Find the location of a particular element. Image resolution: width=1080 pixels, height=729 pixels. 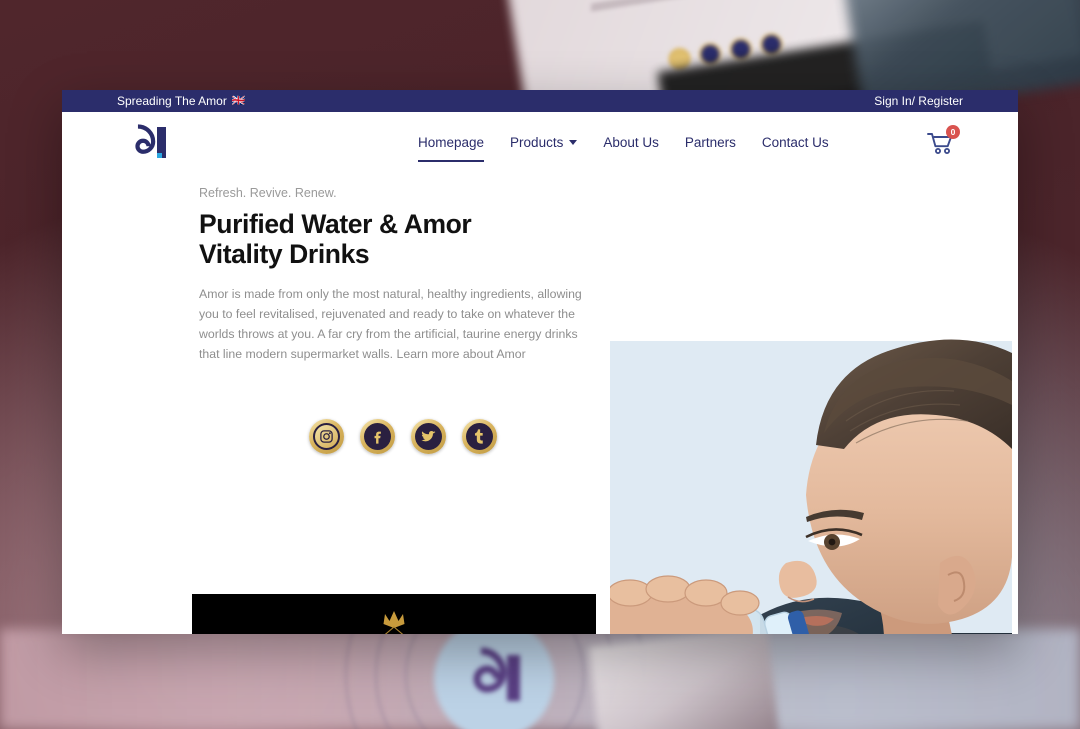

twitter-icon is located at coordinates (428, 437).